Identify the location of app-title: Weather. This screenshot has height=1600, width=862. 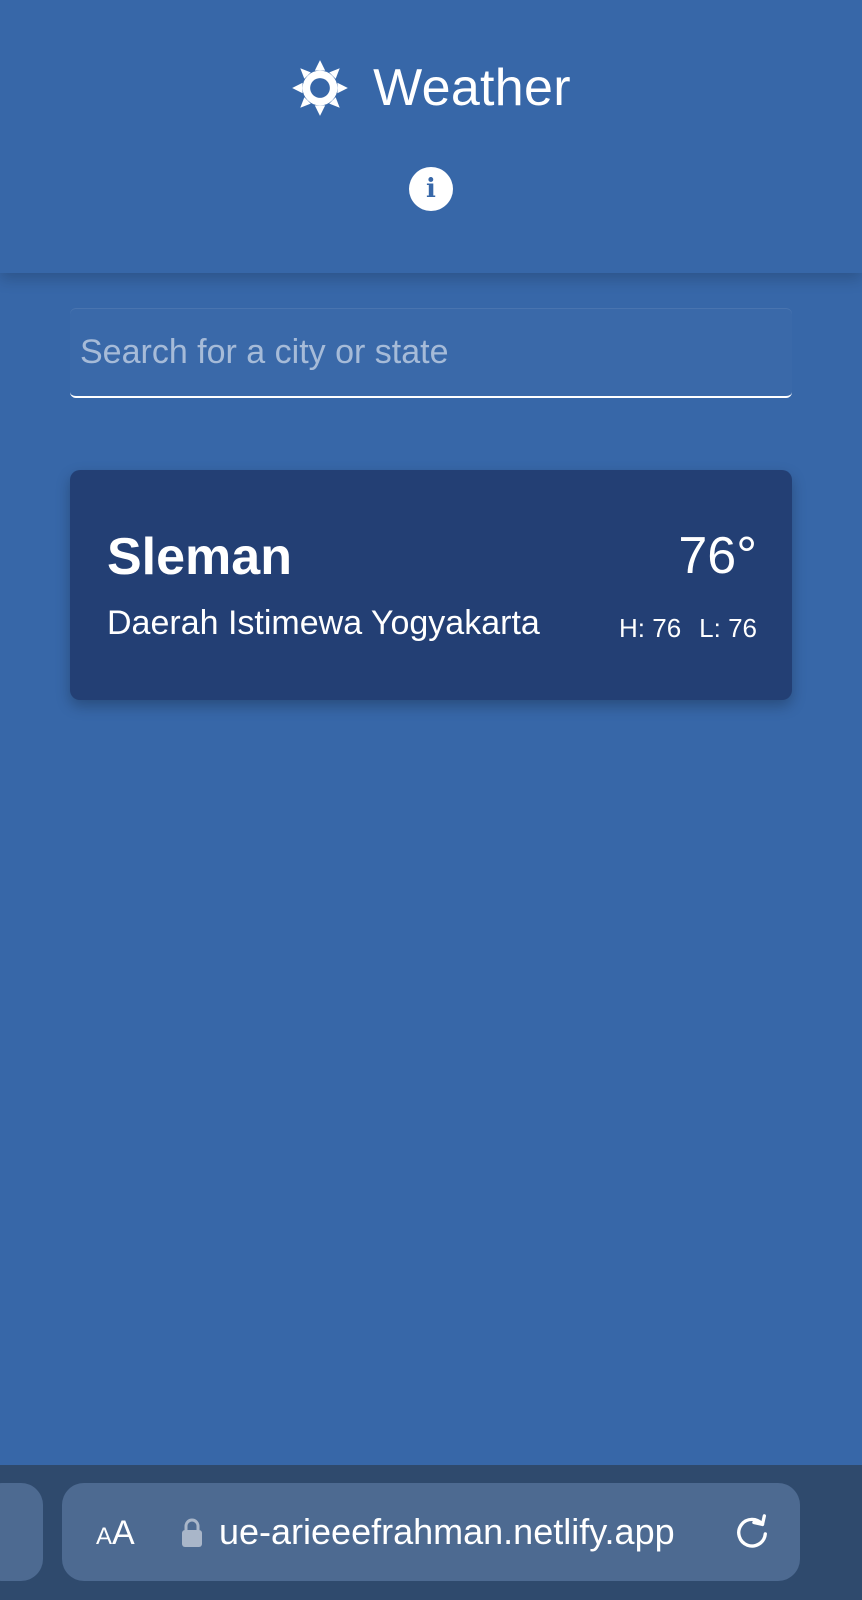
(472, 88).